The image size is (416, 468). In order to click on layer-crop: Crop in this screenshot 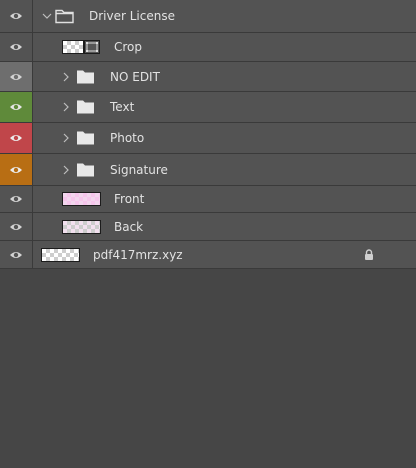, I will do `click(208, 47)`.